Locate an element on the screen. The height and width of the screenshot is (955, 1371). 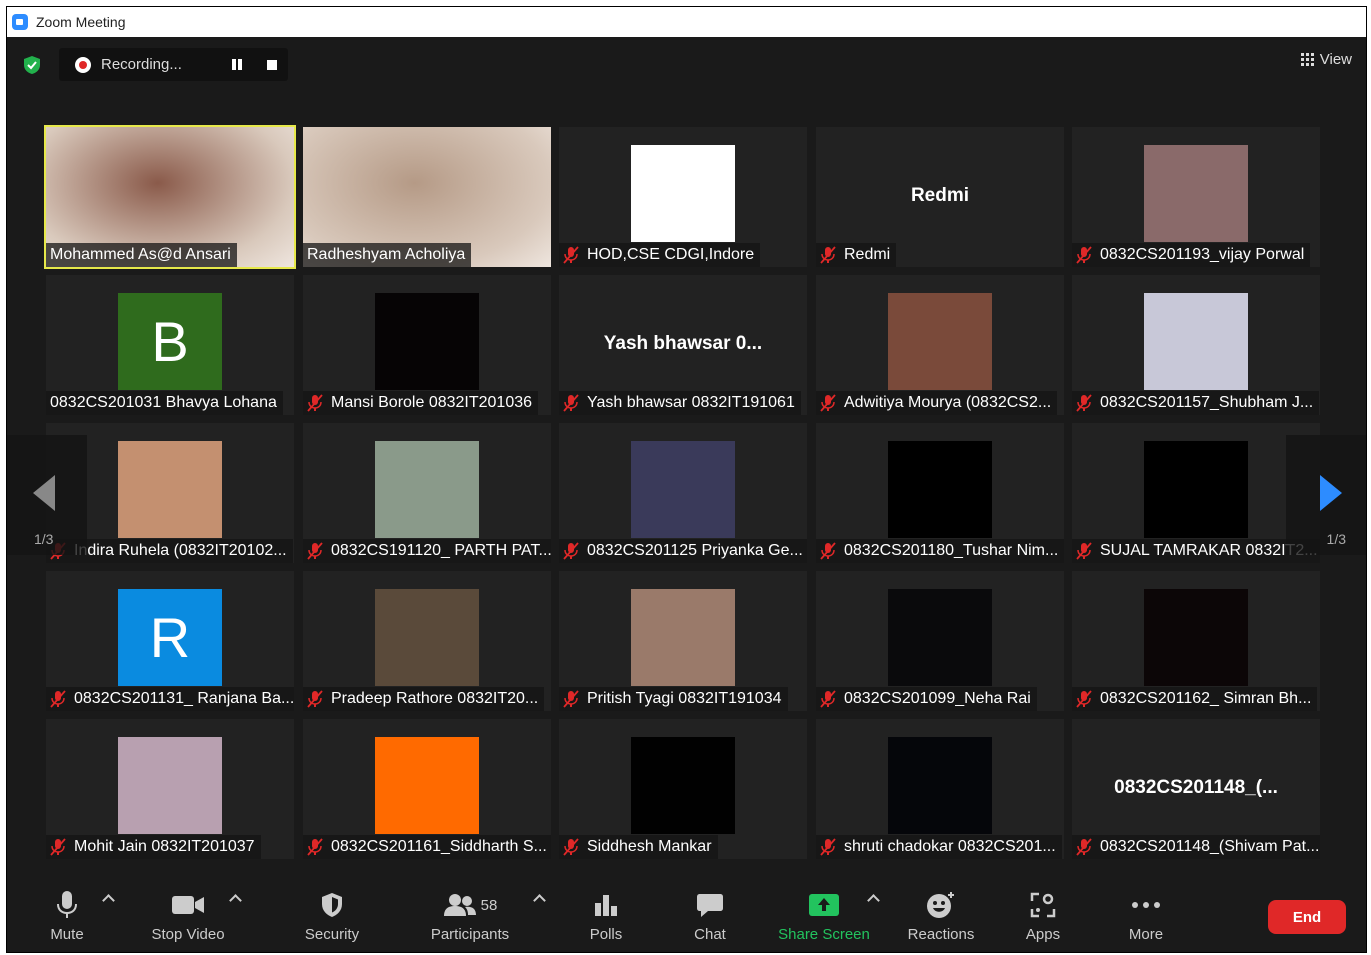
participant-name: 0832CS201031 Bhavya Lohana is located at coordinates (163, 402).